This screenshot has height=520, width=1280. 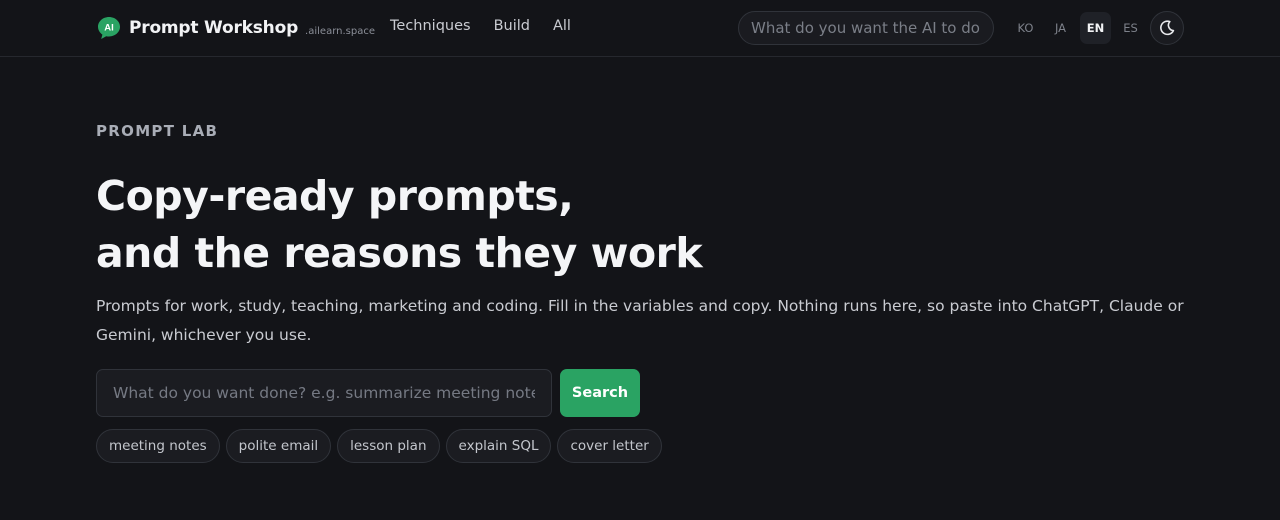 I want to click on theme-toggle-button, so click(x=1167, y=28).